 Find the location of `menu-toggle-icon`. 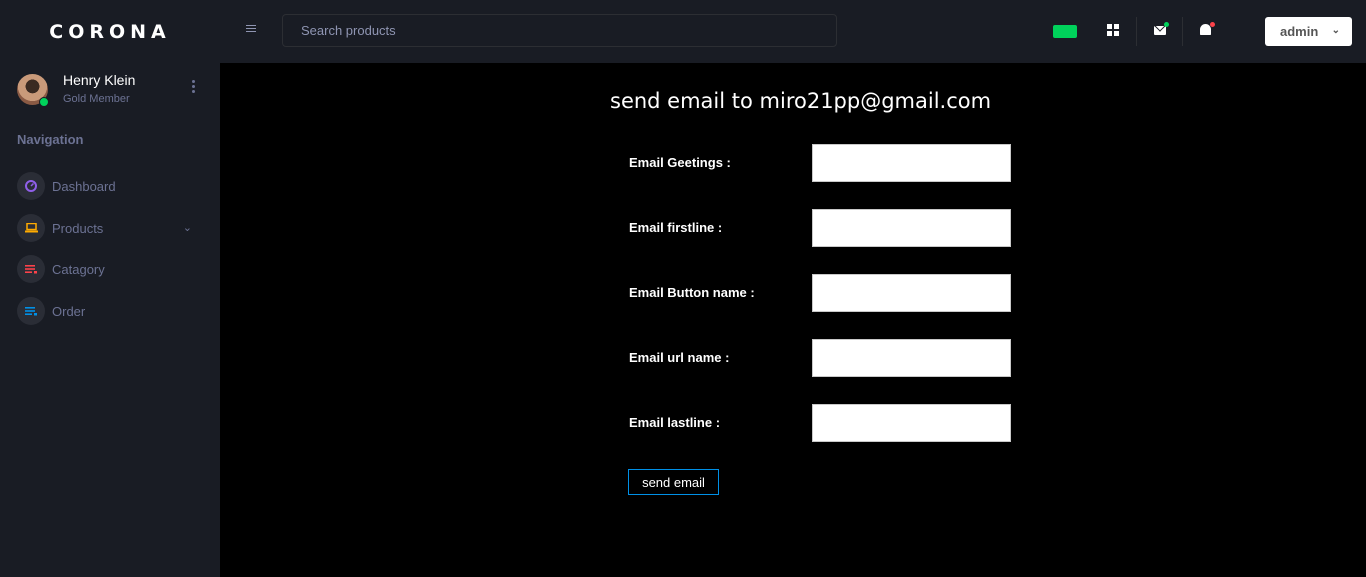

menu-toggle-icon is located at coordinates (251, 29).